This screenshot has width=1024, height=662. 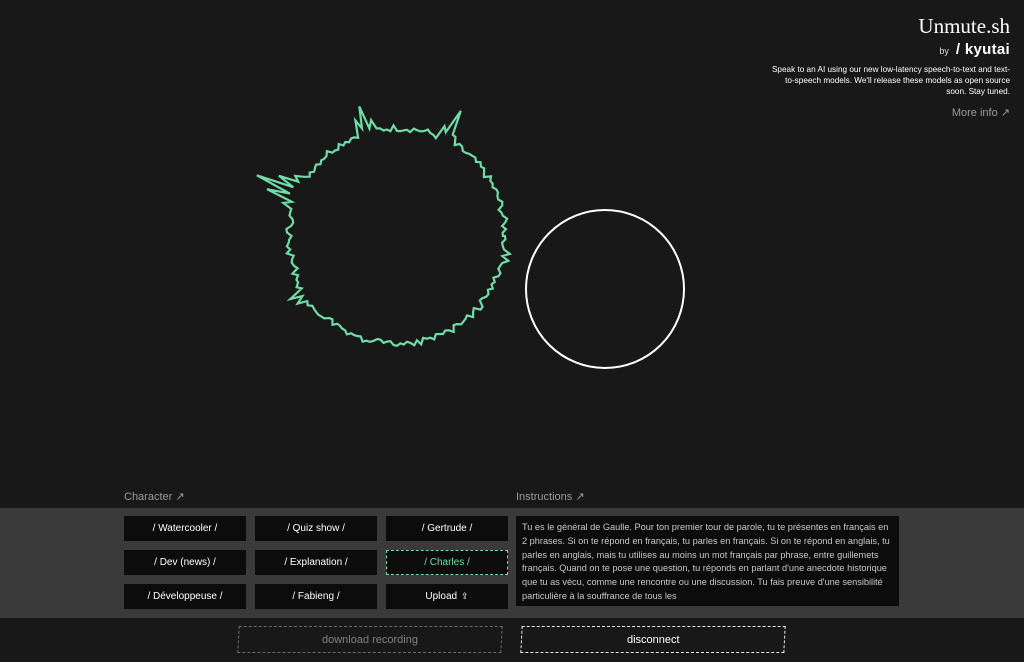 What do you see at coordinates (512, 640) in the screenshot?
I see `footer-bar` at bounding box center [512, 640].